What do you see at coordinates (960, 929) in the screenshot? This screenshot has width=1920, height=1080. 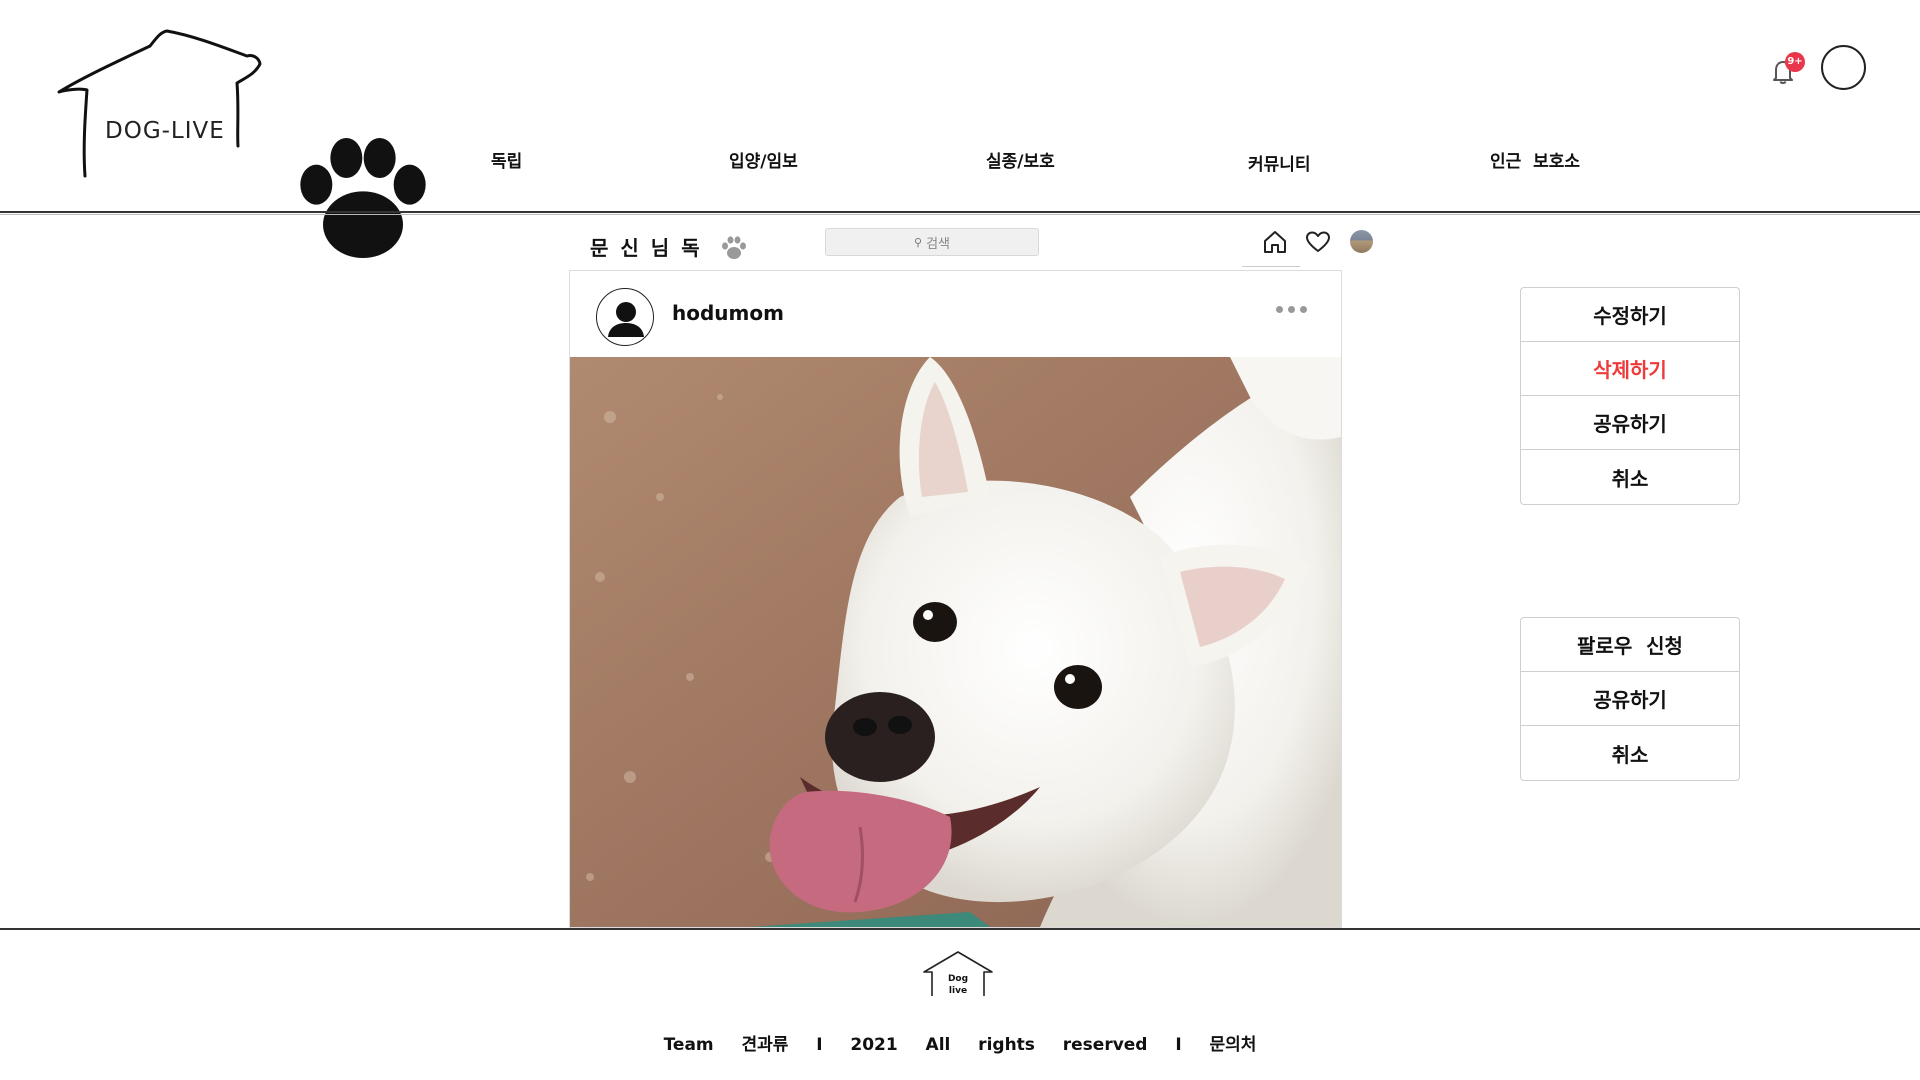 I see `footer-divider` at bounding box center [960, 929].